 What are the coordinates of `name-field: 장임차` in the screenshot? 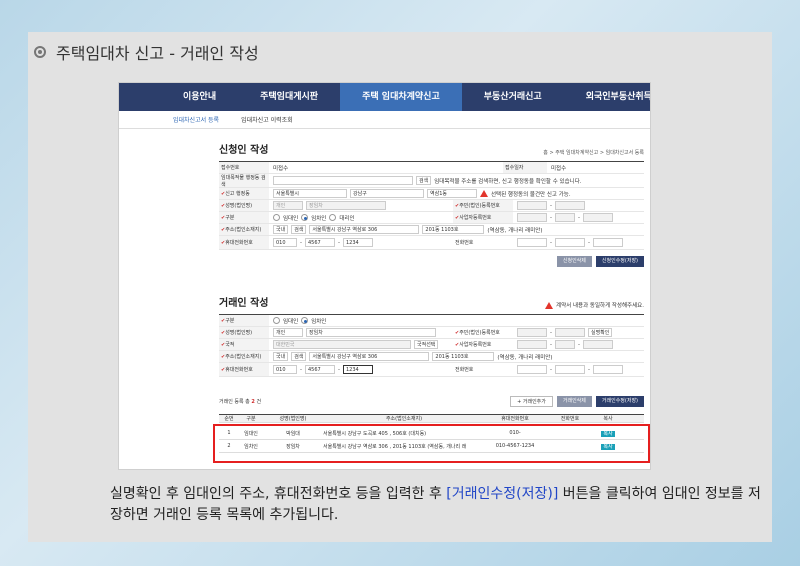 It's located at (346, 205).